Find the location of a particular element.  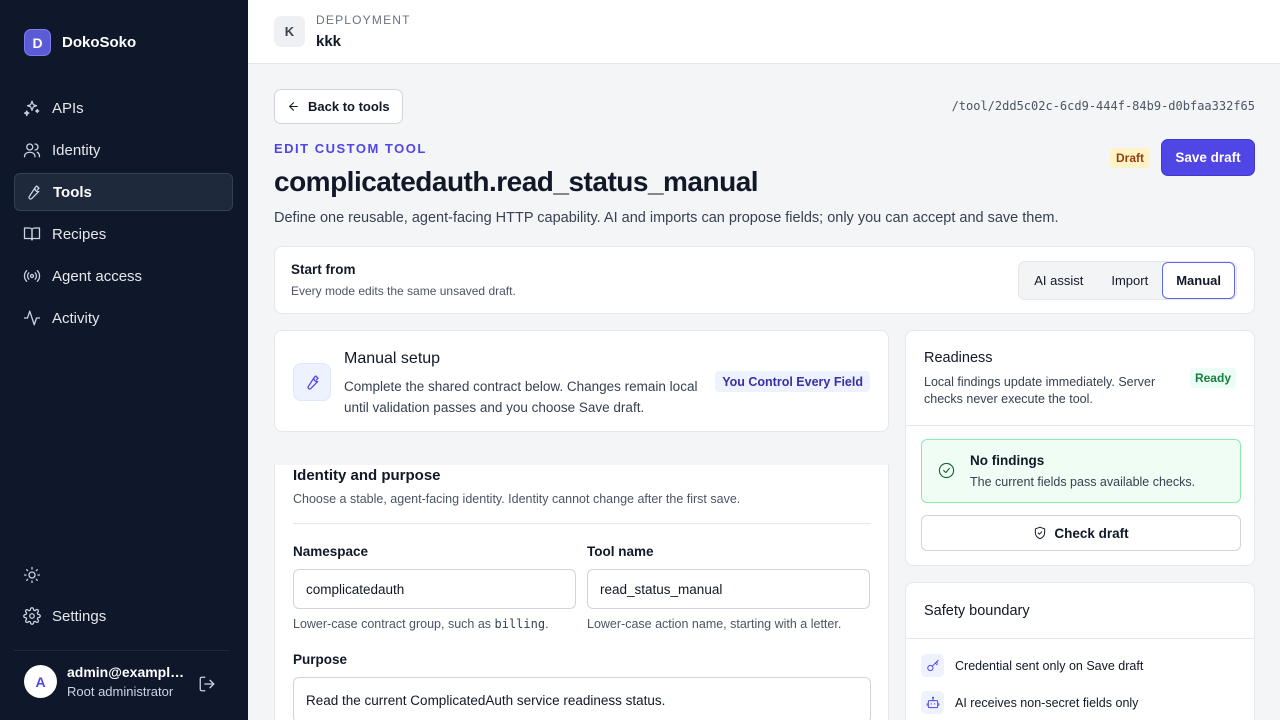

sidebar-item-label: Agent access is located at coordinates (97, 276).